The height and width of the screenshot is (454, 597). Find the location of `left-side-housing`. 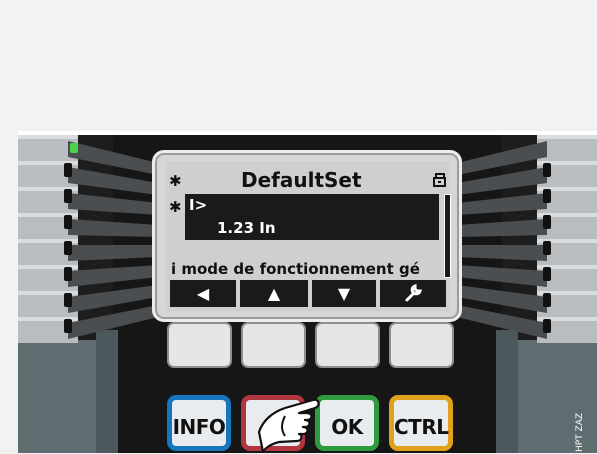

left-side-housing is located at coordinates (57, 396).